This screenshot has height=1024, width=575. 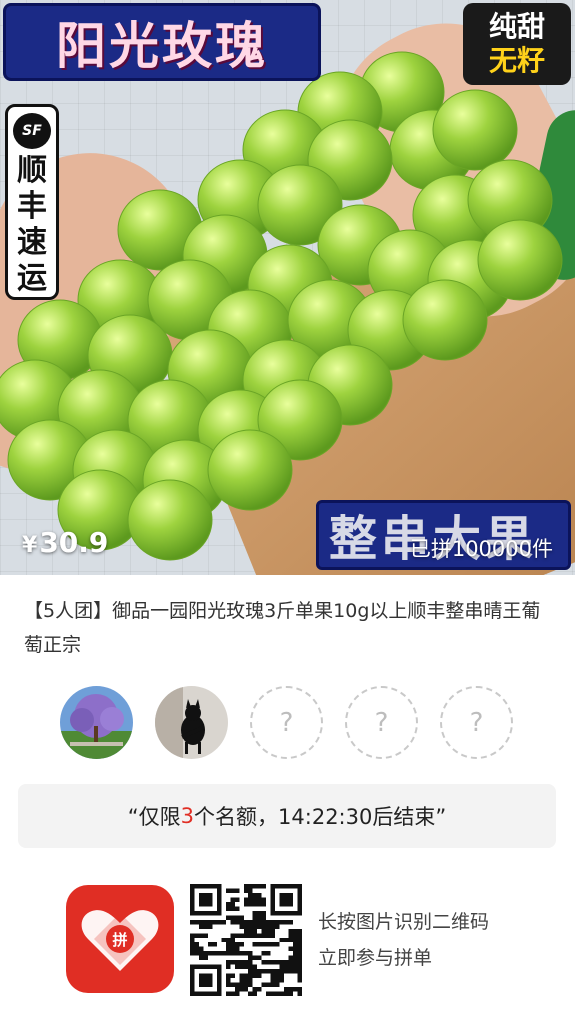 What do you see at coordinates (481, 549) in the screenshot?
I see `joined-count: 已拼100000件` at bounding box center [481, 549].